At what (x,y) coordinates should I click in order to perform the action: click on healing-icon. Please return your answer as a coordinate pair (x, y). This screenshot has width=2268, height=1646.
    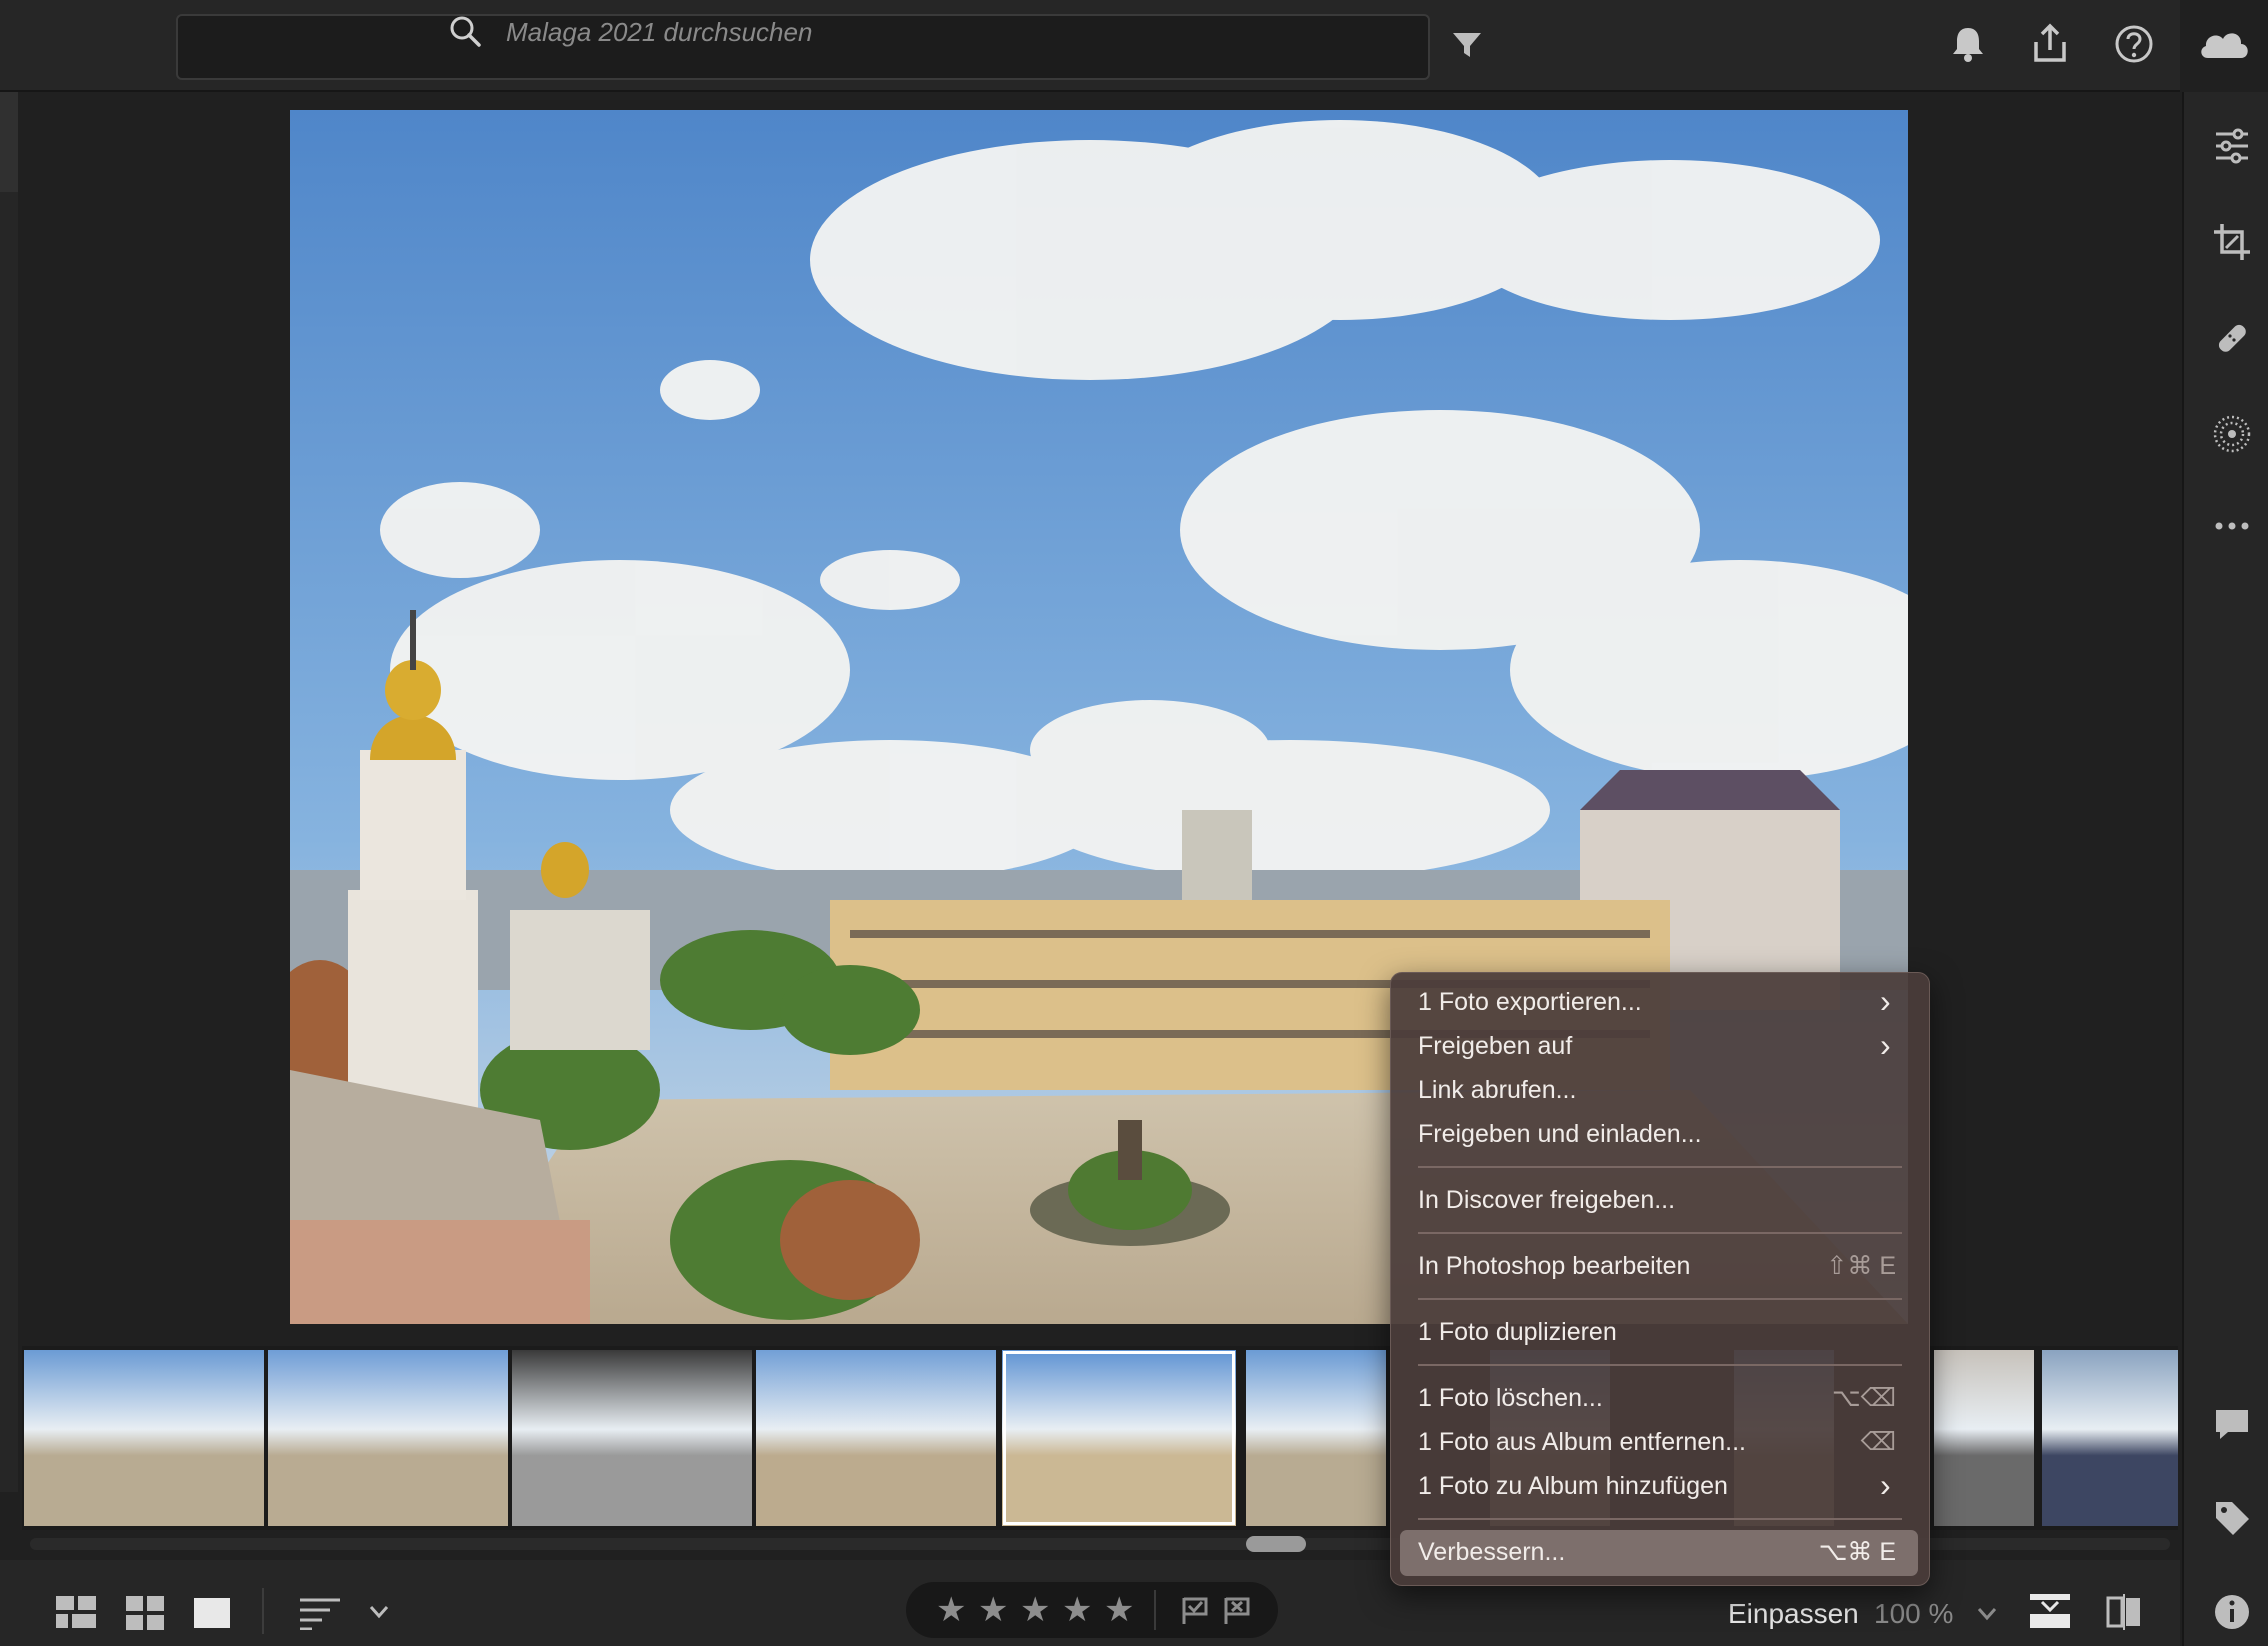
    Looking at the image, I should click on (2232, 338).